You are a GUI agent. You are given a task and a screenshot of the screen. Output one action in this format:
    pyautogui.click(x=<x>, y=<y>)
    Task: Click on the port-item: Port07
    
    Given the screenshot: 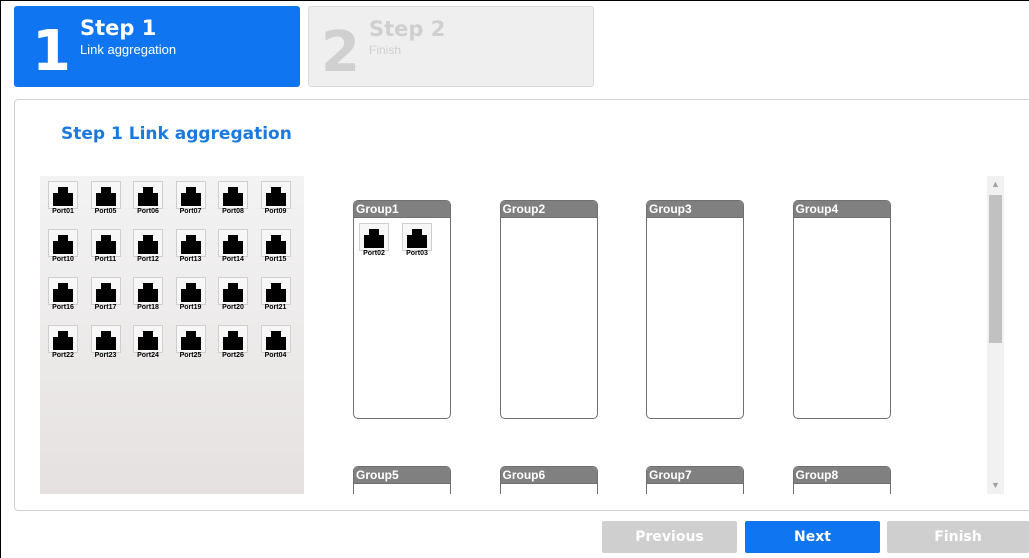 What is the action you would take?
    pyautogui.click(x=191, y=201)
    